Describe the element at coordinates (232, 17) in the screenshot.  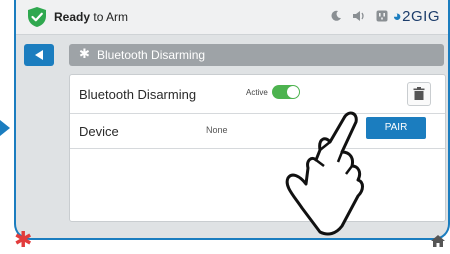
I see `status-bar: Ready to Arm ◕2GIG` at that location.